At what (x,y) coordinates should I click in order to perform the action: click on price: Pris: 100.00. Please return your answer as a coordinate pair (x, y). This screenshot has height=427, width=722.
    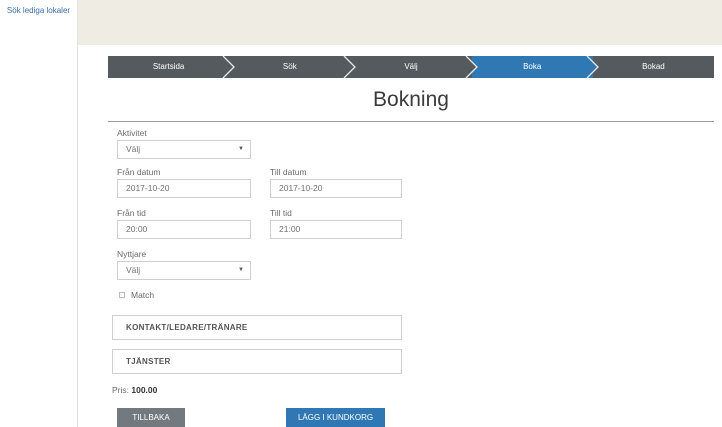
    Looking at the image, I should click on (134, 390).